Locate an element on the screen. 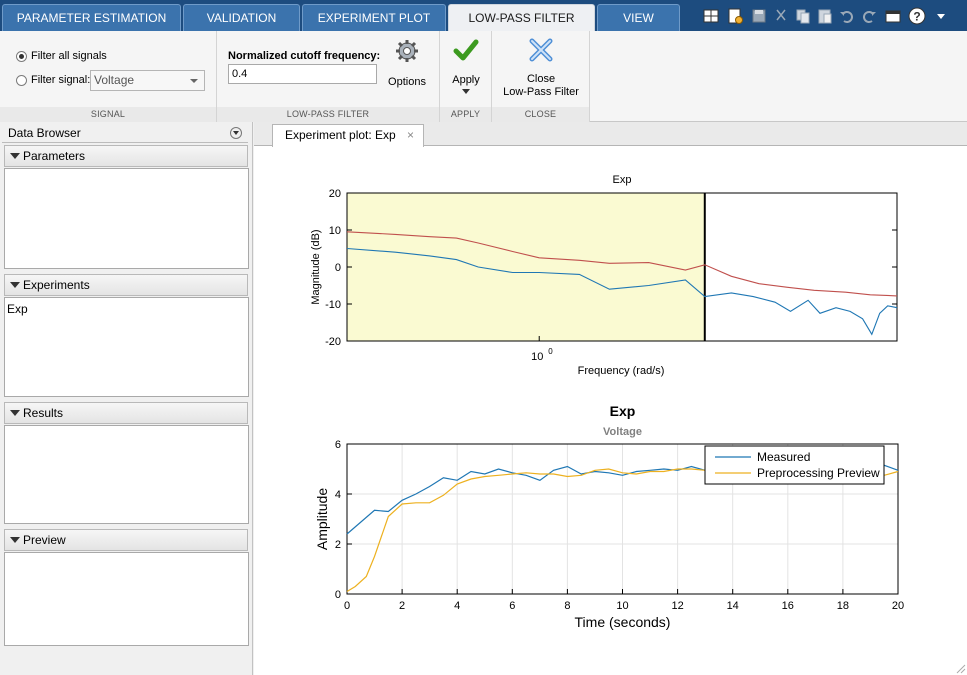 Image resolution: width=967 pixels, height=675 pixels. legend-label-measured: Measured is located at coordinates (783, 457).